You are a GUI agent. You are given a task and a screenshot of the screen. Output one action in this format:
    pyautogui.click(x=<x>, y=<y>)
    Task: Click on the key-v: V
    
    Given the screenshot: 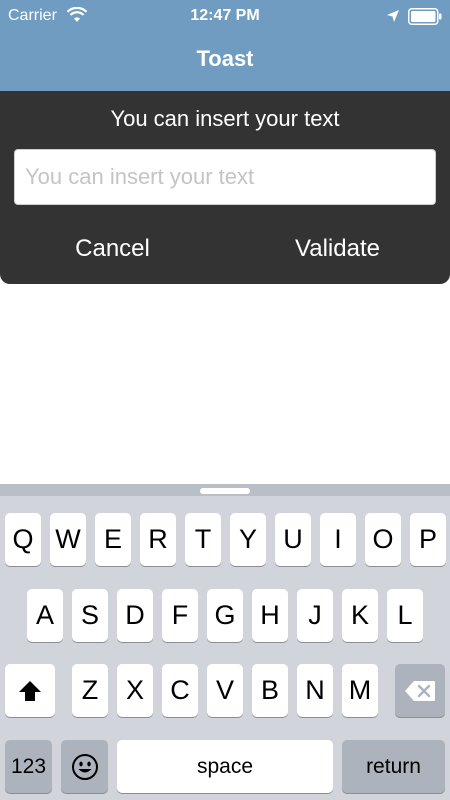 What is the action you would take?
    pyautogui.click(x=225, y=690)
    